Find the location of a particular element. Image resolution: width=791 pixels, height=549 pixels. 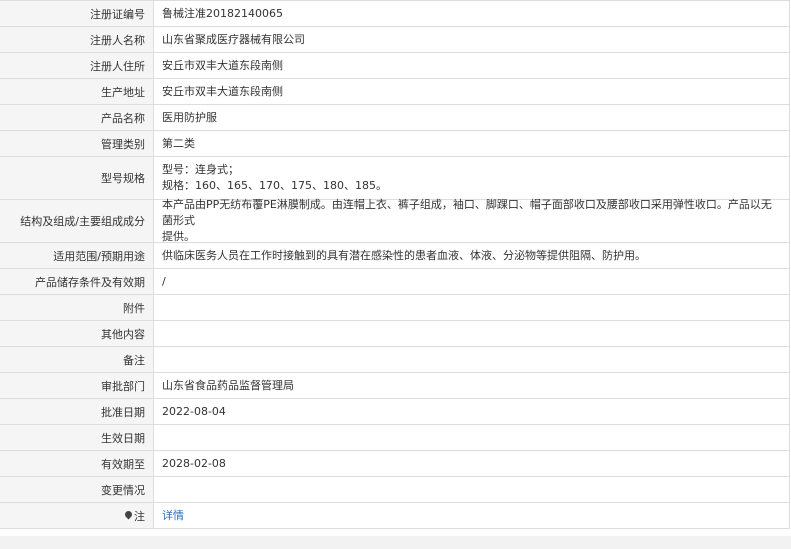

row-label: 生产地址 is located at coordinates (77, 91).